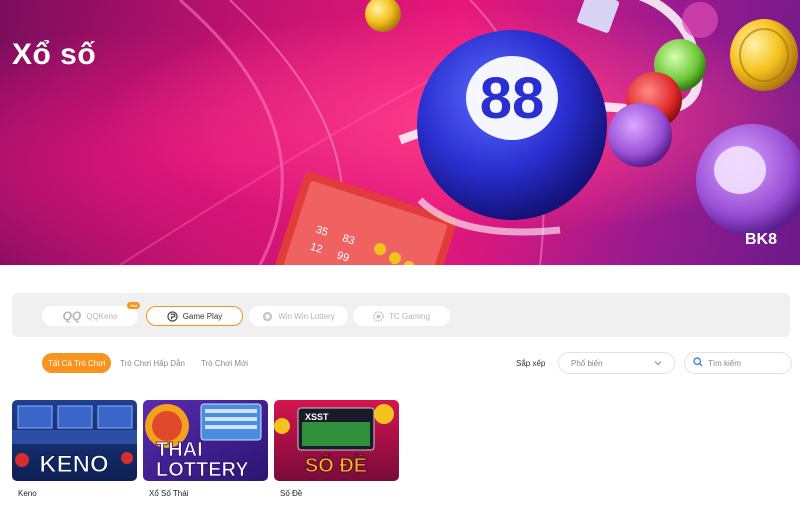 The width and height of the screenshot is (800, 510). What do you see at coordinates (224, 363) in the screenshot?
I see `filter-tab-new-games: Trò Chơi Mới` at bounding box center [224, 363].